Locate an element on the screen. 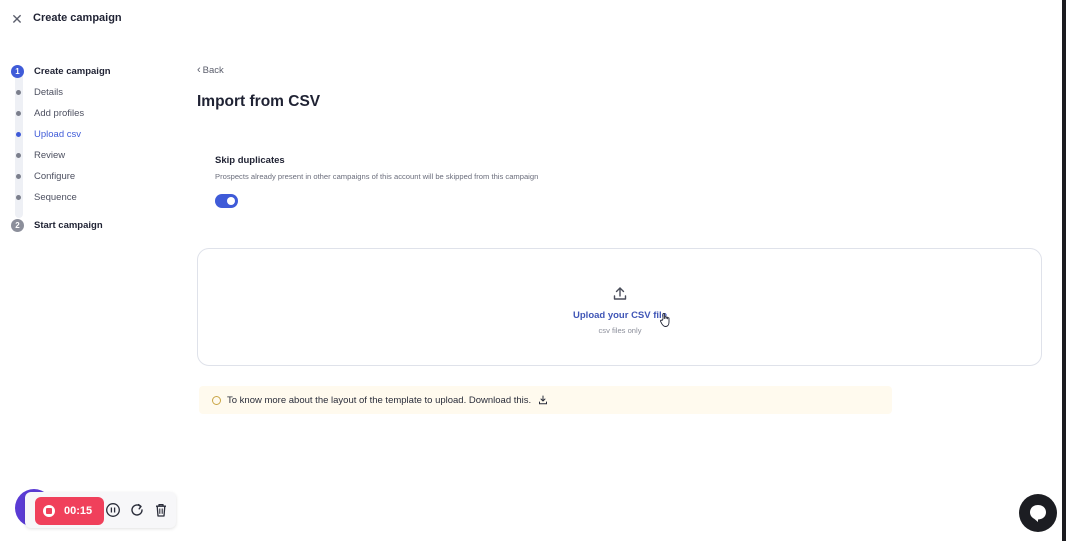 This screenshot has width=1066, height=541. back-label: Back is located at coordinates (213, 70).